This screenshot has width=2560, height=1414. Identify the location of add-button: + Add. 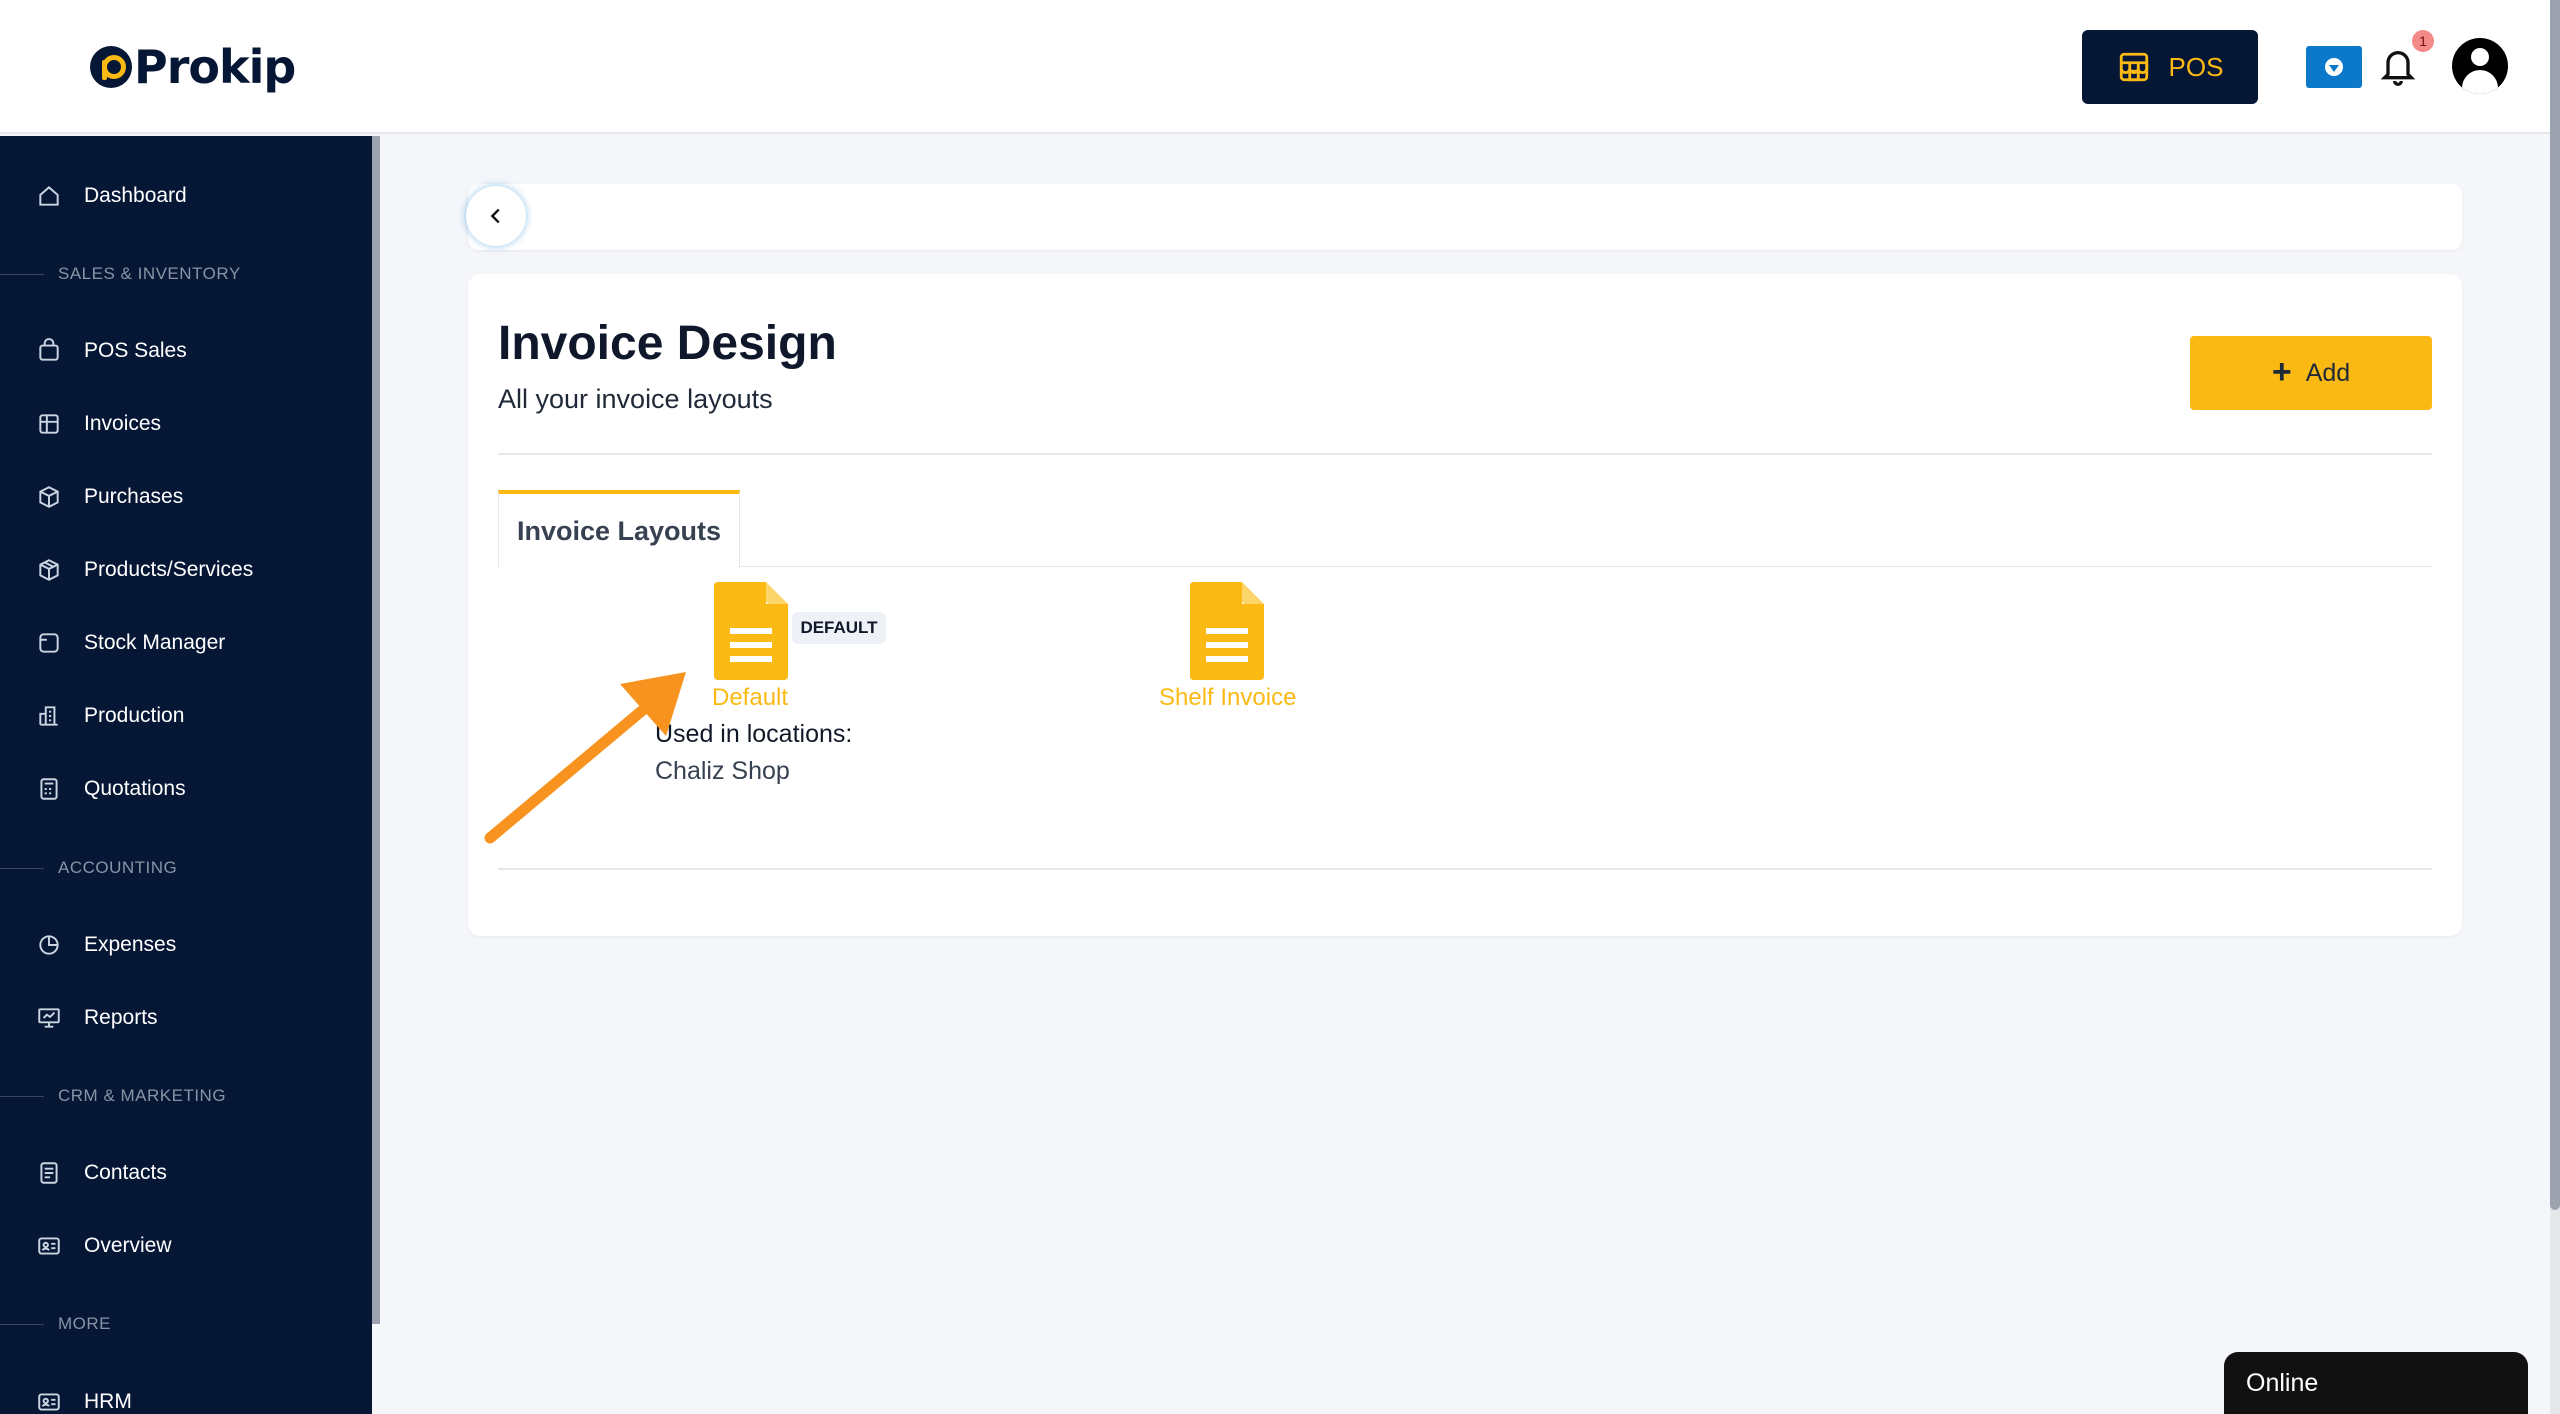
(2311, 373).